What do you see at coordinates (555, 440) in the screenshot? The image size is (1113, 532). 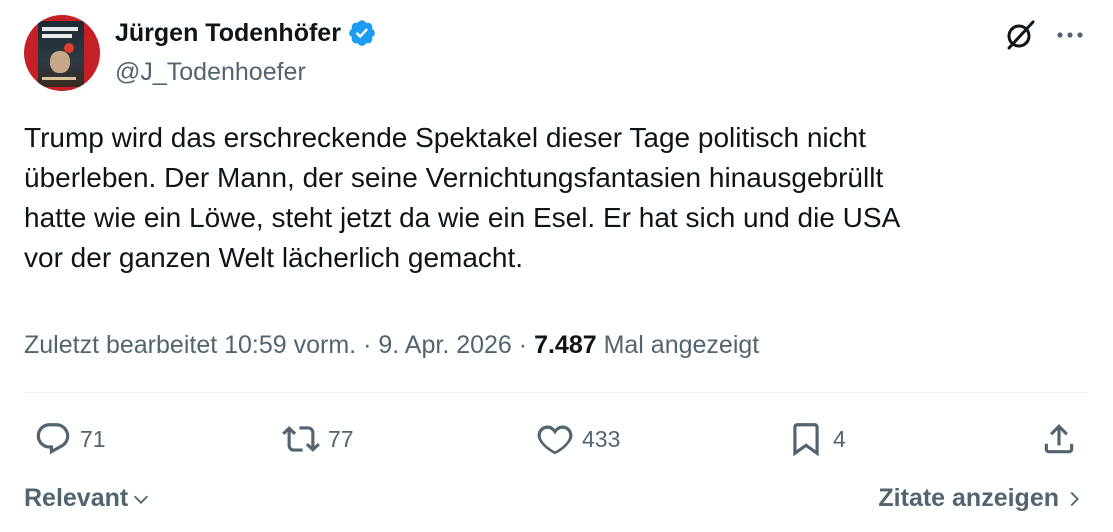 I see `heart-icon` at bounding box center [555, 440].